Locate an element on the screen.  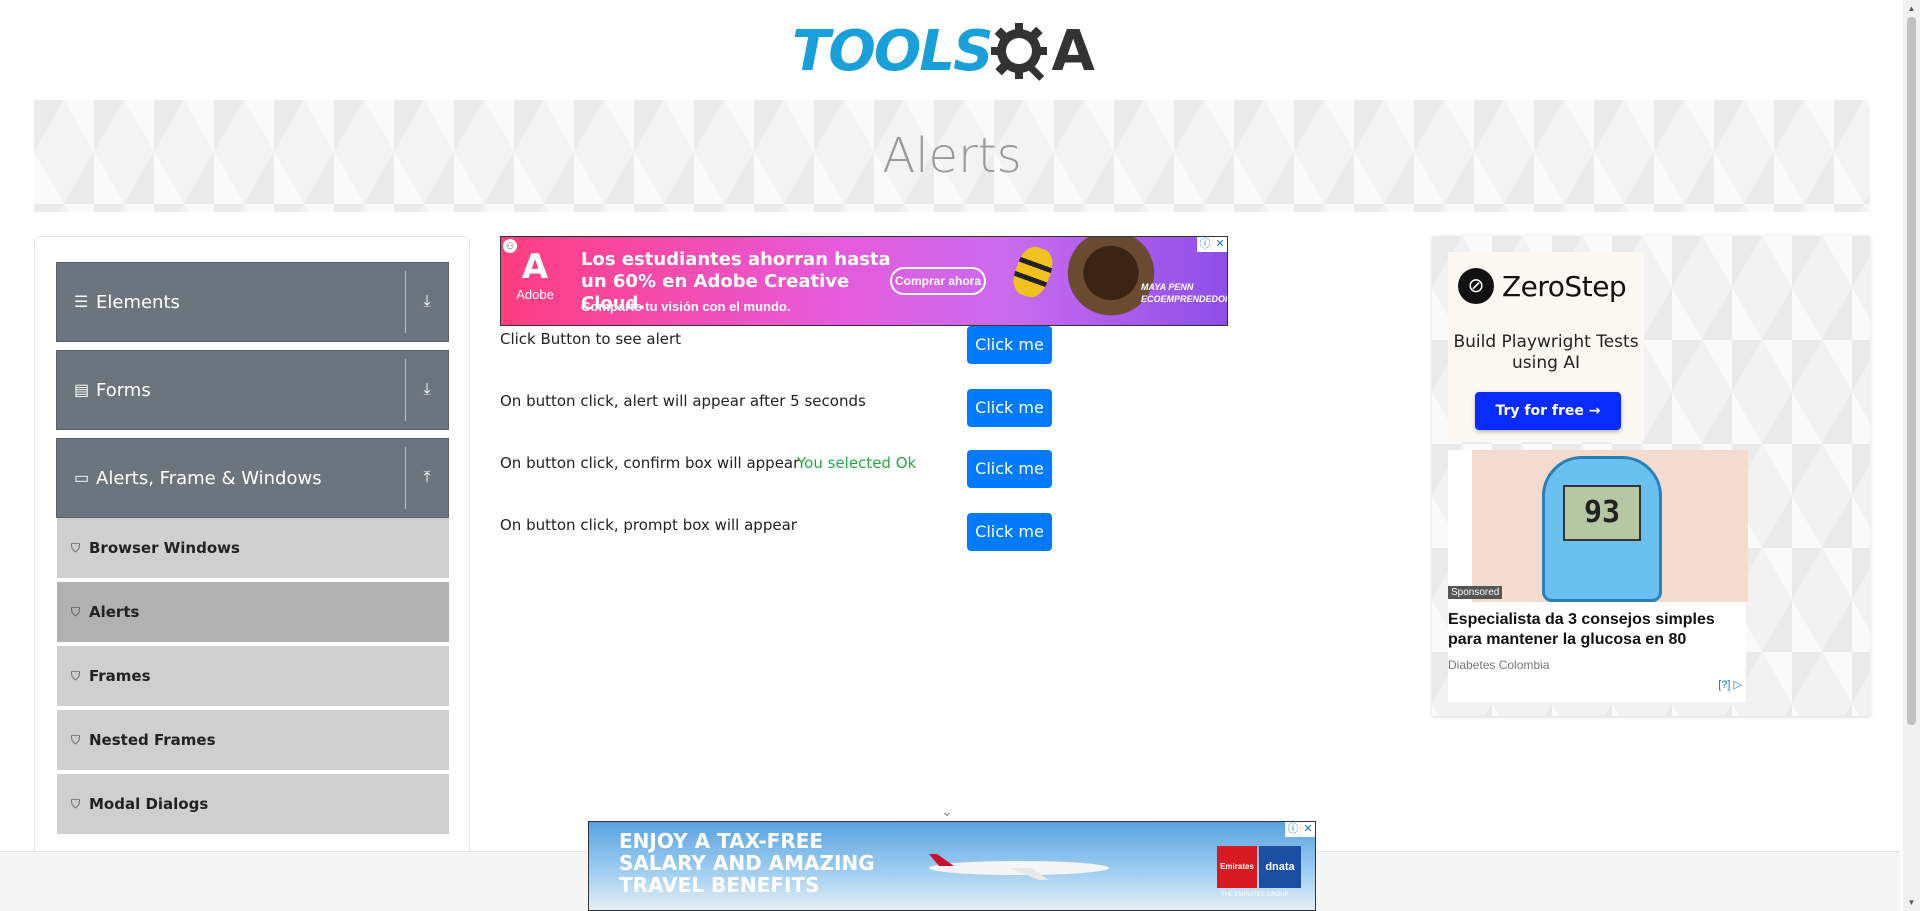
zerostep-logo: ⊘ ZeroStep is located at coordinates (1542, 286).